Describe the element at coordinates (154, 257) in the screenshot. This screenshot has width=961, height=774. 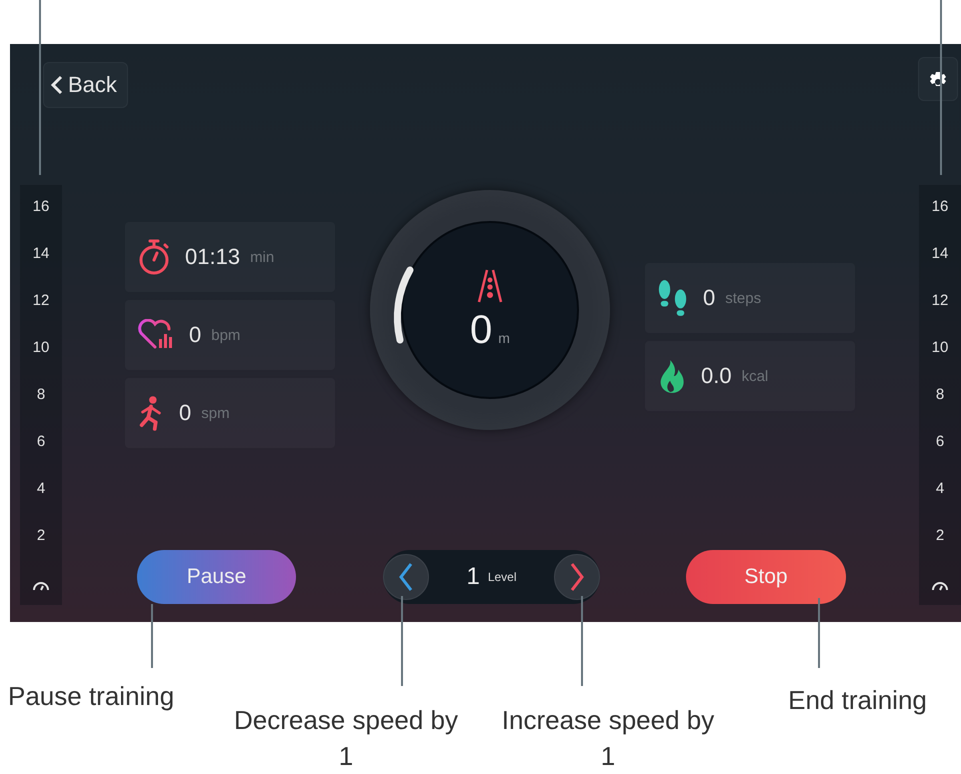
I see `stopwatch-icon` at that location.